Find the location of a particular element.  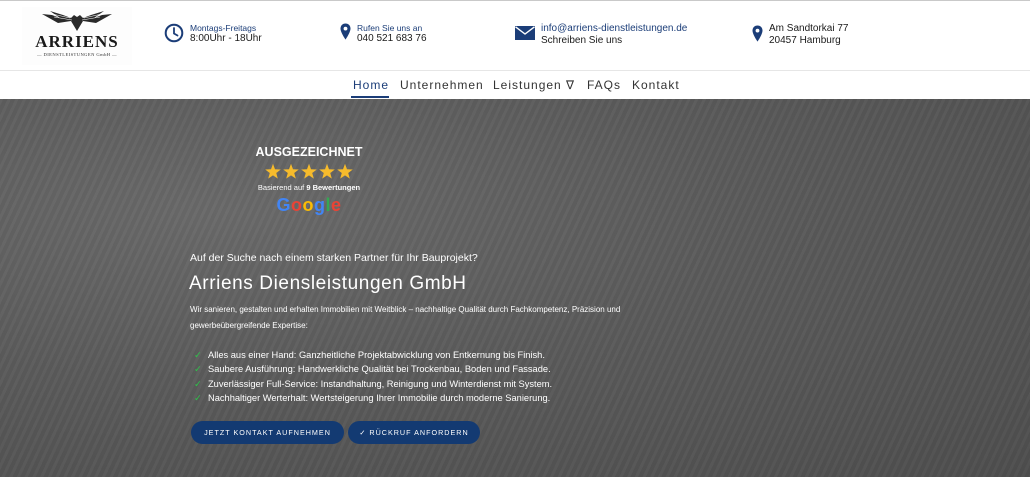

company-logo: ARRIENS — DIENSTLEISTUNGEN GmbH — is located at coordinates (77, 36).